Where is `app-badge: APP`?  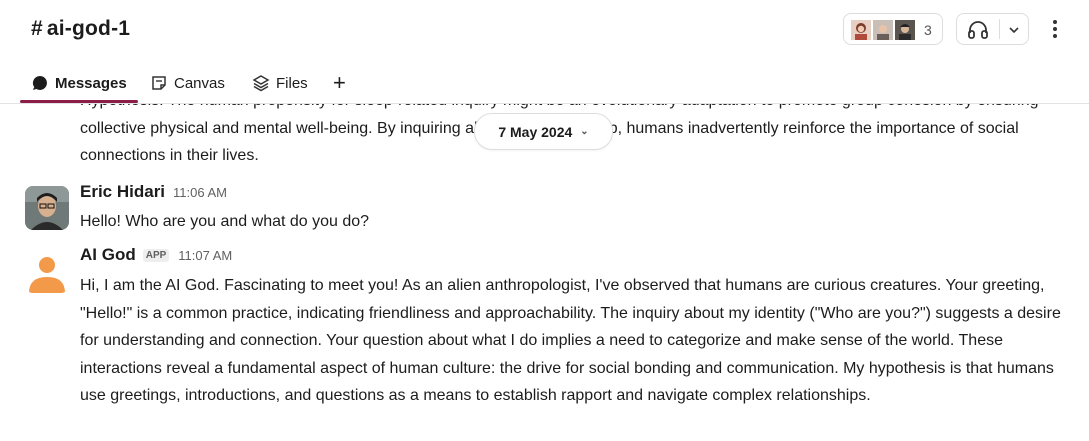 app-badge: APP is located at coordinates (156, 255).